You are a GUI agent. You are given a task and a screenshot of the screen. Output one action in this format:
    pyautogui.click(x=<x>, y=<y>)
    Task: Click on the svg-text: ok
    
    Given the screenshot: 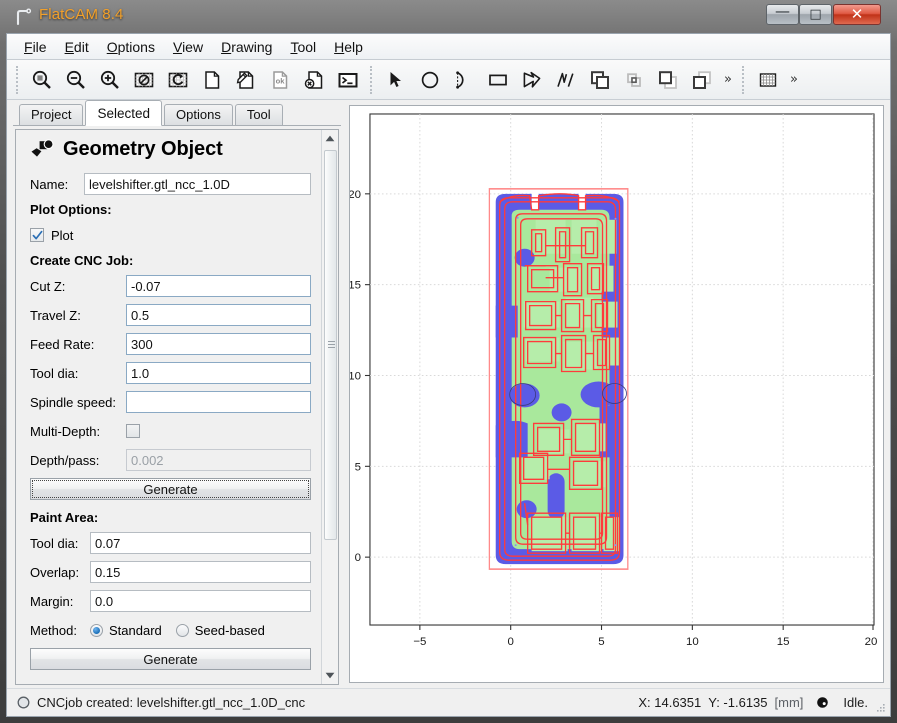 What is the action you would take?
    pyautogui.click(x=281, y=80)
    